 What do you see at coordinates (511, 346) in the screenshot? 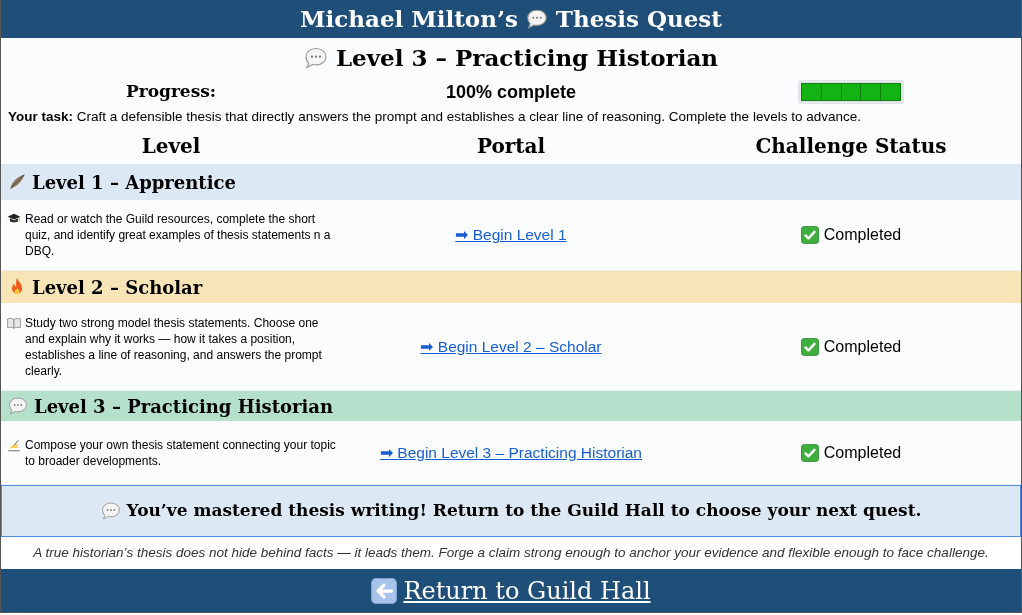
I see `begin-level-link: ➡ Begin Level 2 – Scholar` at bounding box center [511, 346].